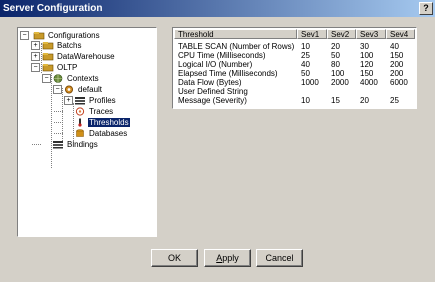  What do you see at coordinates (371, 82) in the screenshot?
I see `cell-sev3: 4000` at bounding box center [371, 82].